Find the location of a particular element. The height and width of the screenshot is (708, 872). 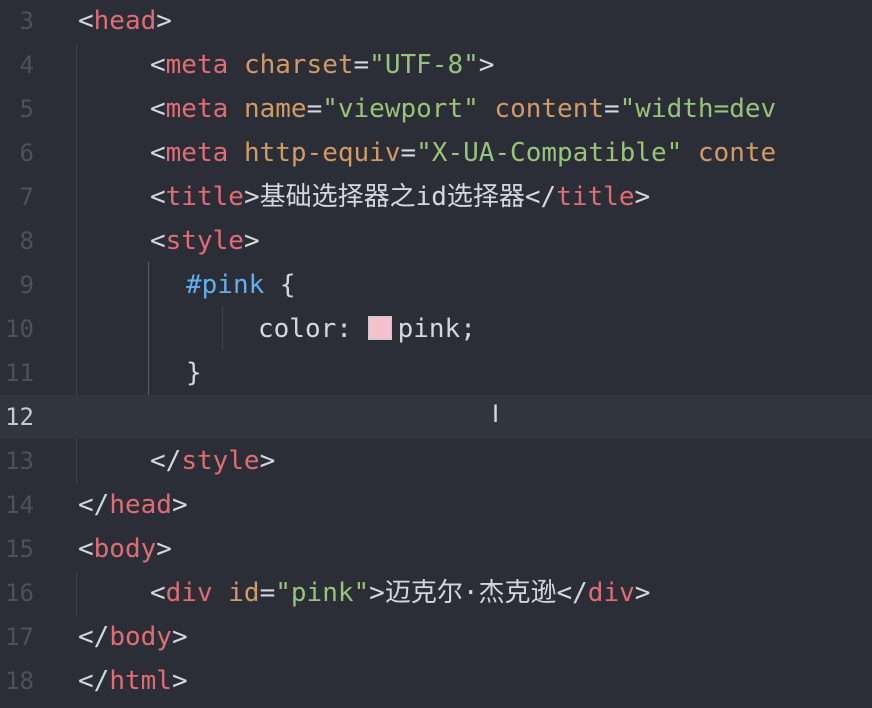

attribute-name: id is located at coordinates (244, 593).